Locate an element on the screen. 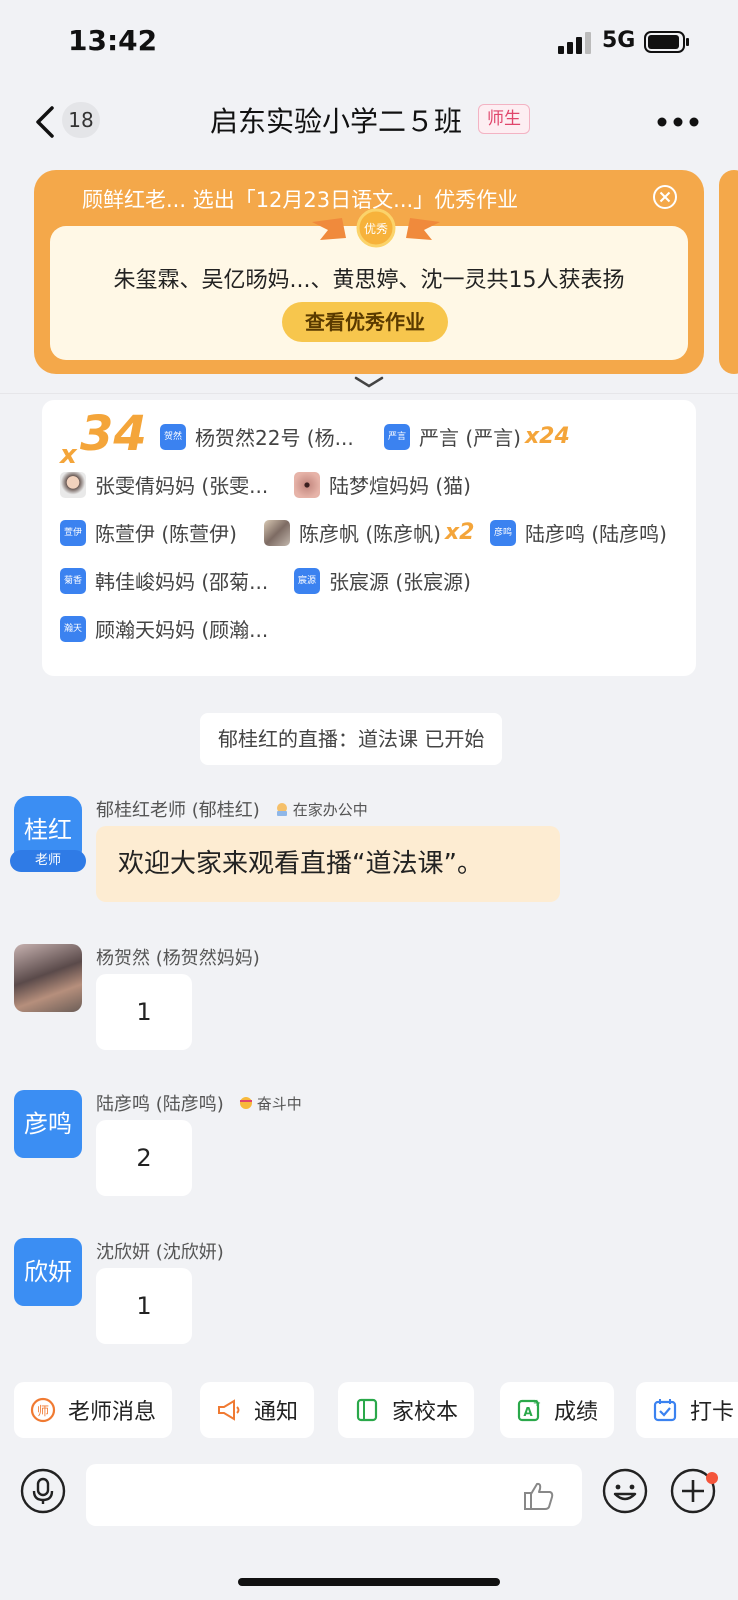  liker-name: 陈萱伊 (陈萱伊) is located at coordinates (166, 534).